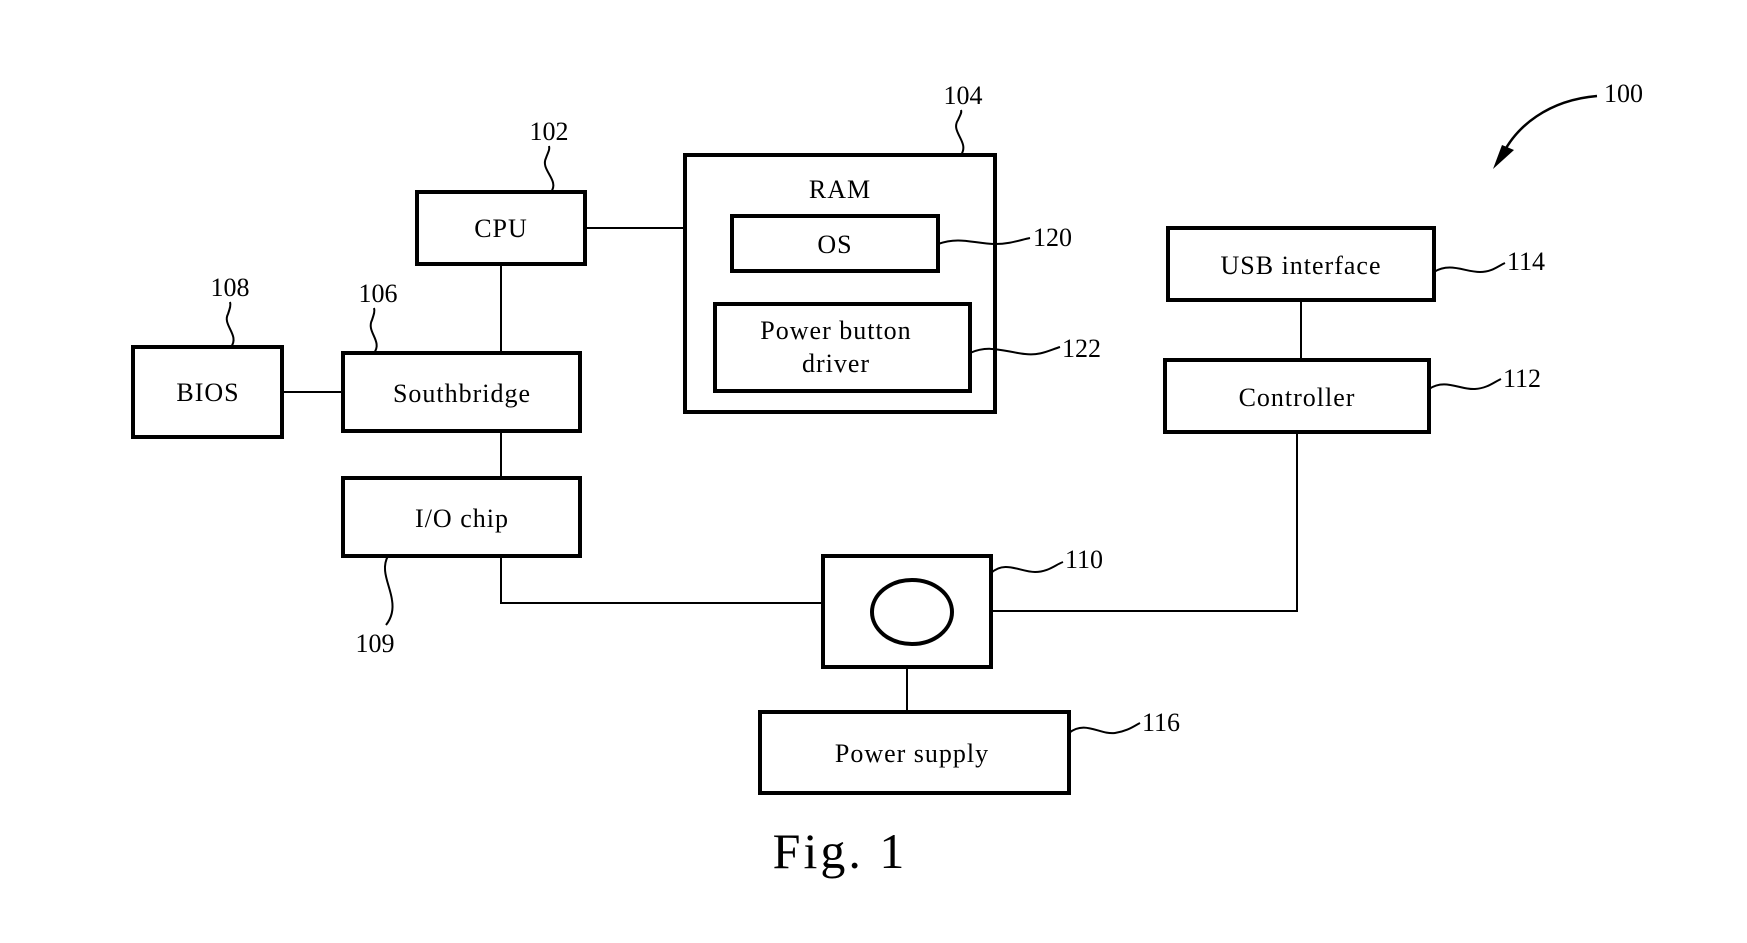 This screenshot has height=943, width=1747. What do you see at coordinates (375, 643) in the screenshot?
I see `io-chip-ref: 109` at bounding box center [375, 643].